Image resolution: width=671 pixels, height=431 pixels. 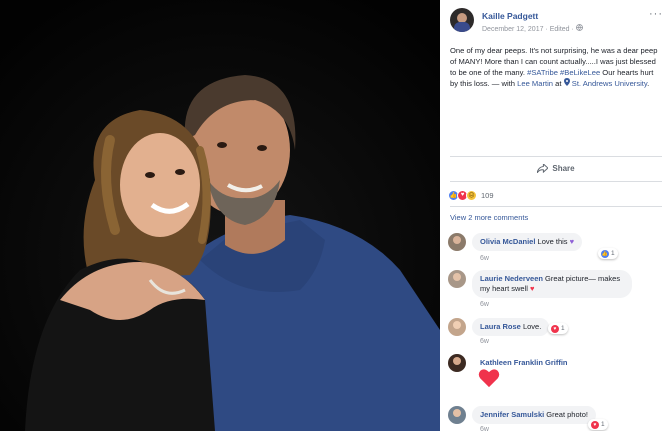 I want to click on reactions-summary: 👍 ♥ ☹ 109, so click(x=471, y=195).